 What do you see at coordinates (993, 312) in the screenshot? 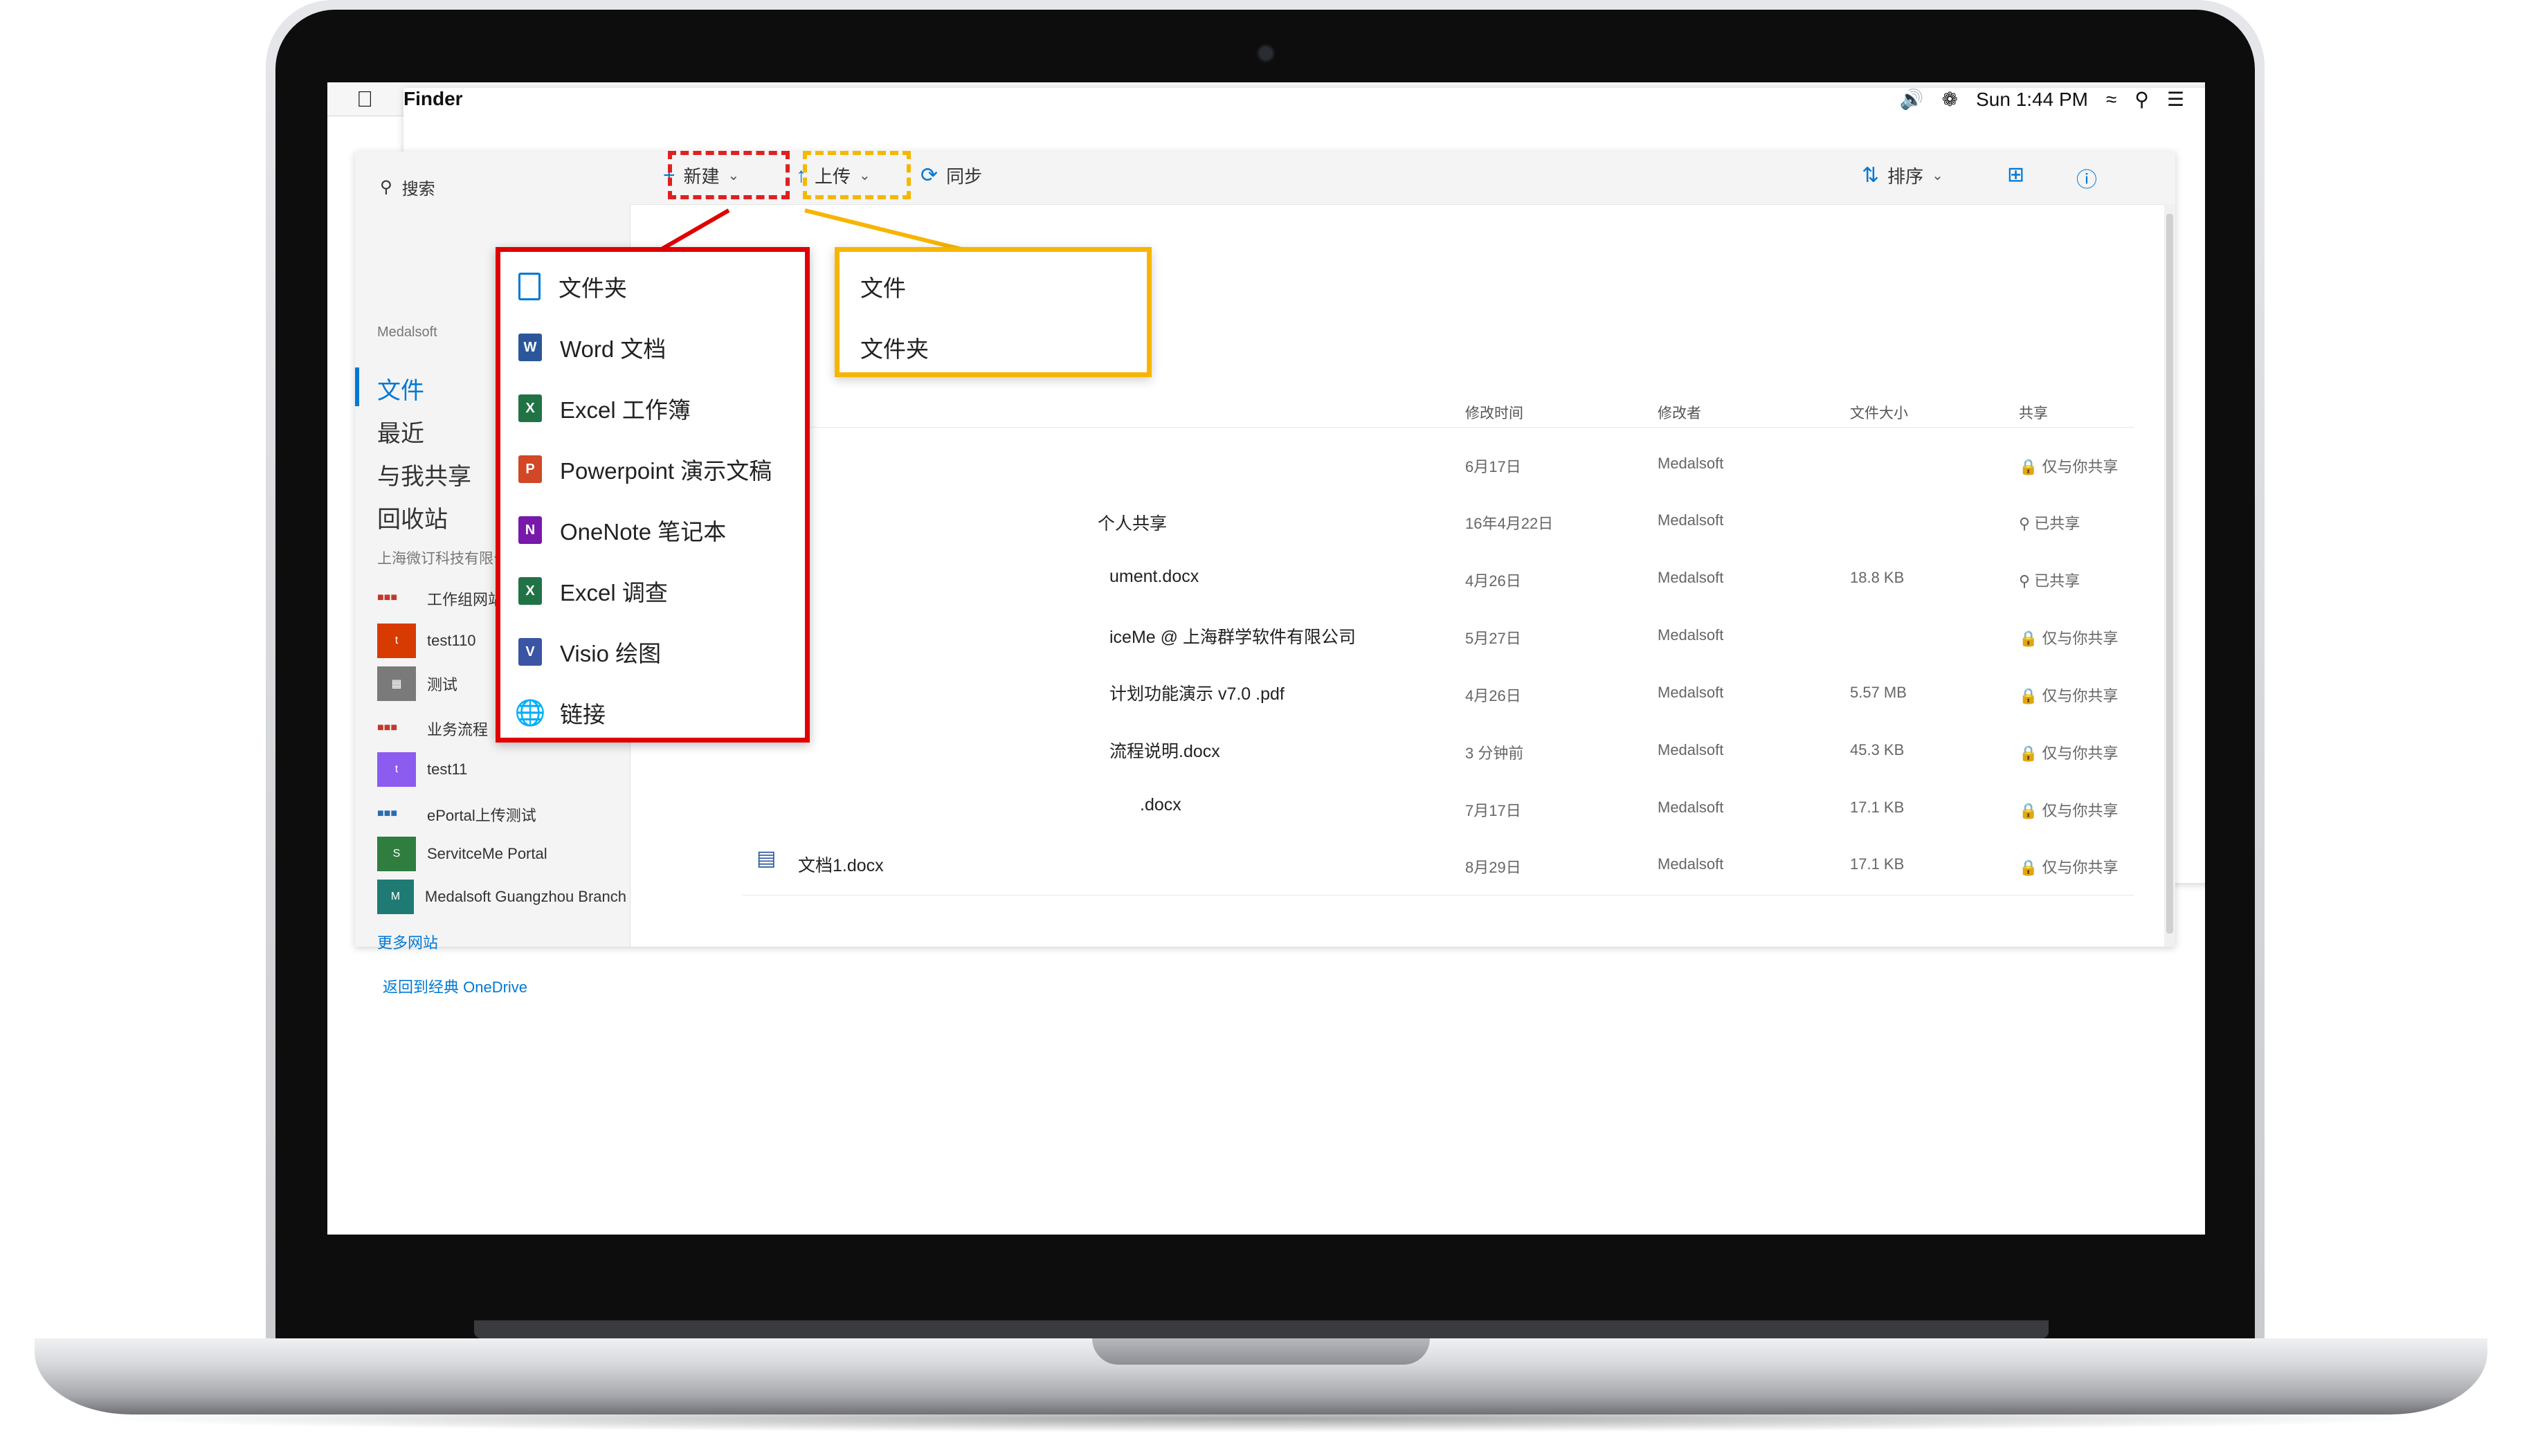
I see `upload-menu-popup: 文件 文件夹` at bounding box center [993, 312].